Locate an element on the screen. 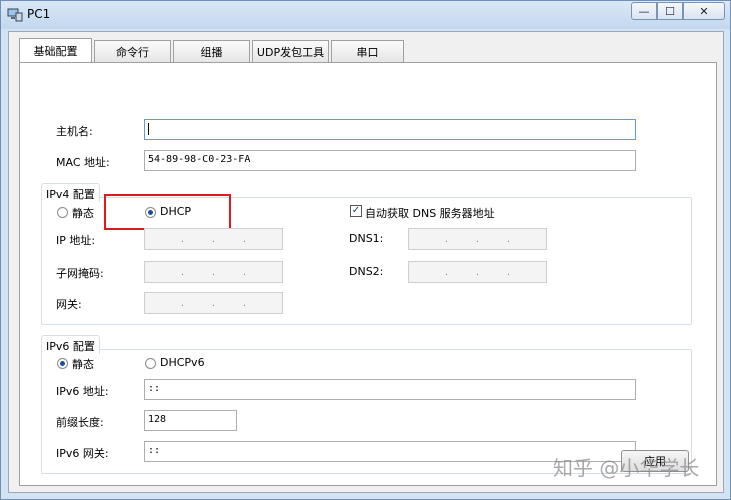 The image size is (731, 500). ipv6-static-radio is located at coordinates (62, 363).